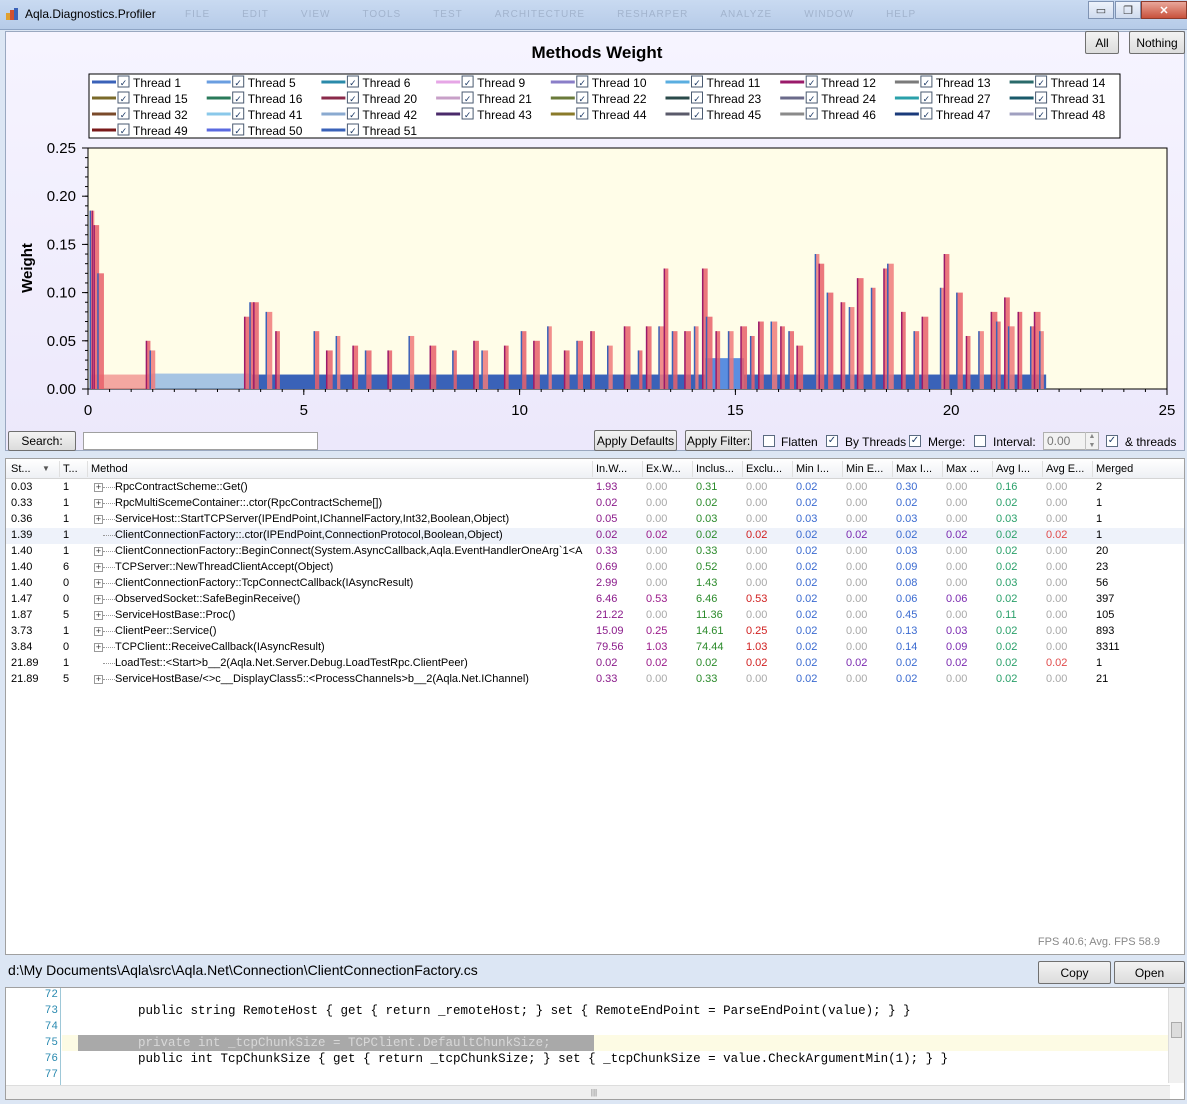 The height and width of the screenshot is (1104, 1187). I want to click on vertical-scroll-thumb, so click(1176, 1030).